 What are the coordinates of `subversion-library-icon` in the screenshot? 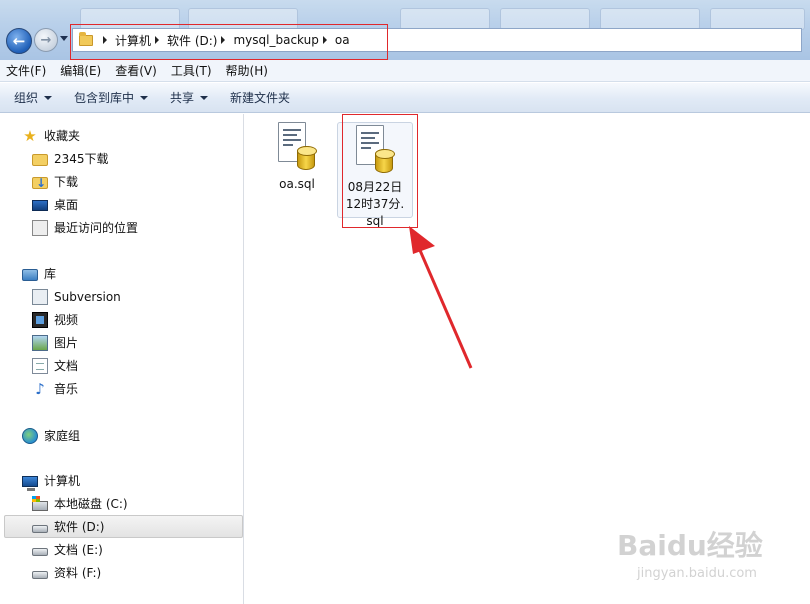 It's located at (40, 296).